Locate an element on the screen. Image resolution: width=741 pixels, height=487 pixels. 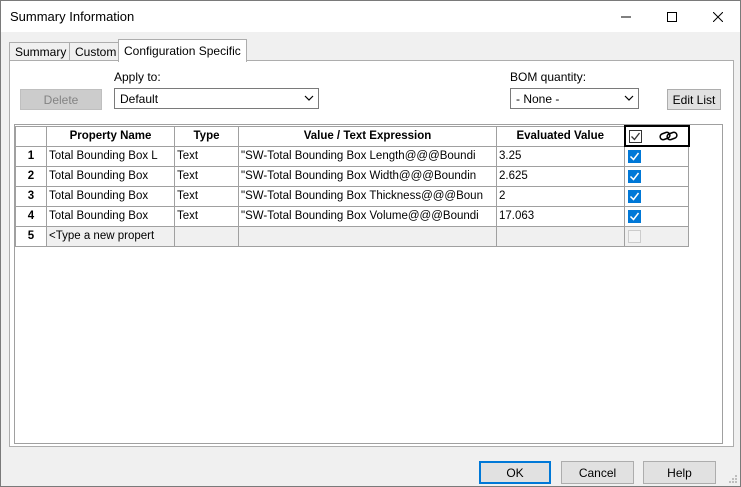
maximize-icon is located at coordinates (672, 16).